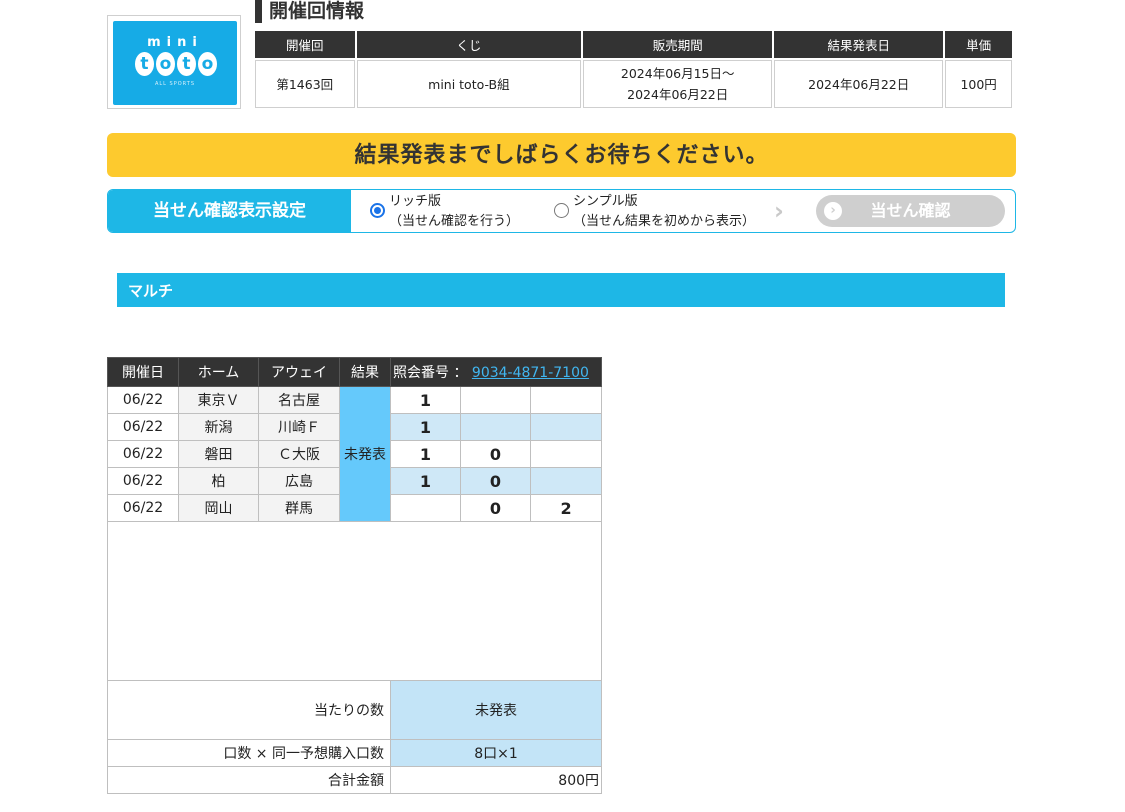 Image resolution: width=1125 pixels, height=812 pixels. Describe the element at coordinates (779, 211) in the screenshot. I see `chevron-right-icon: ›` at that location.